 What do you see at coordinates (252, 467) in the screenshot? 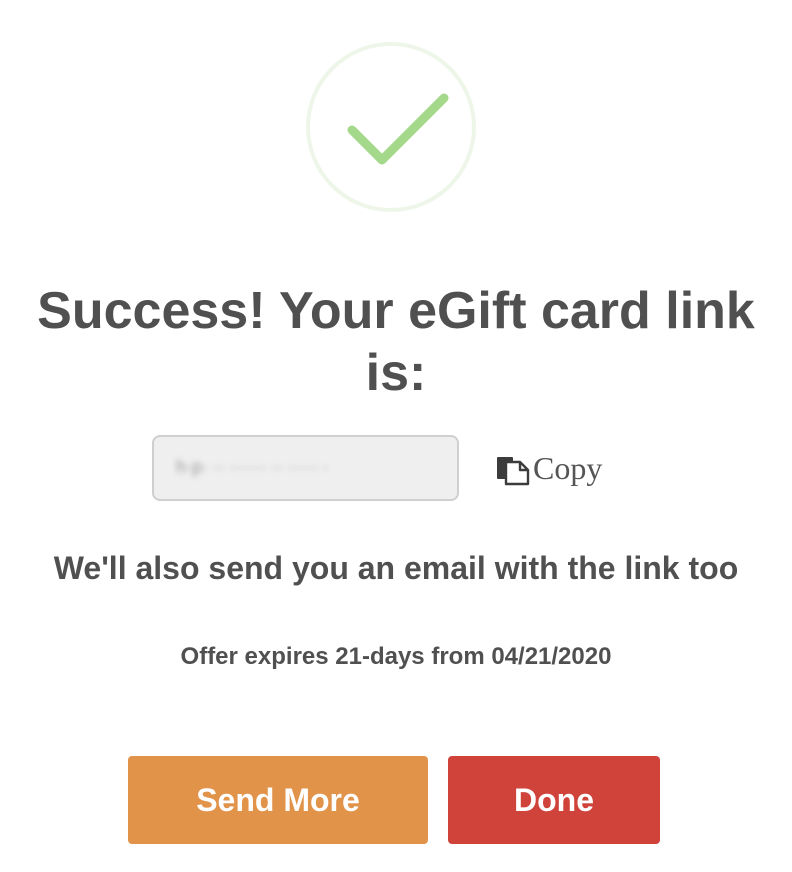
I see `egift-link-value: h·p· ·· ······ ·· ····· ·` at bounding box center [252, 467].